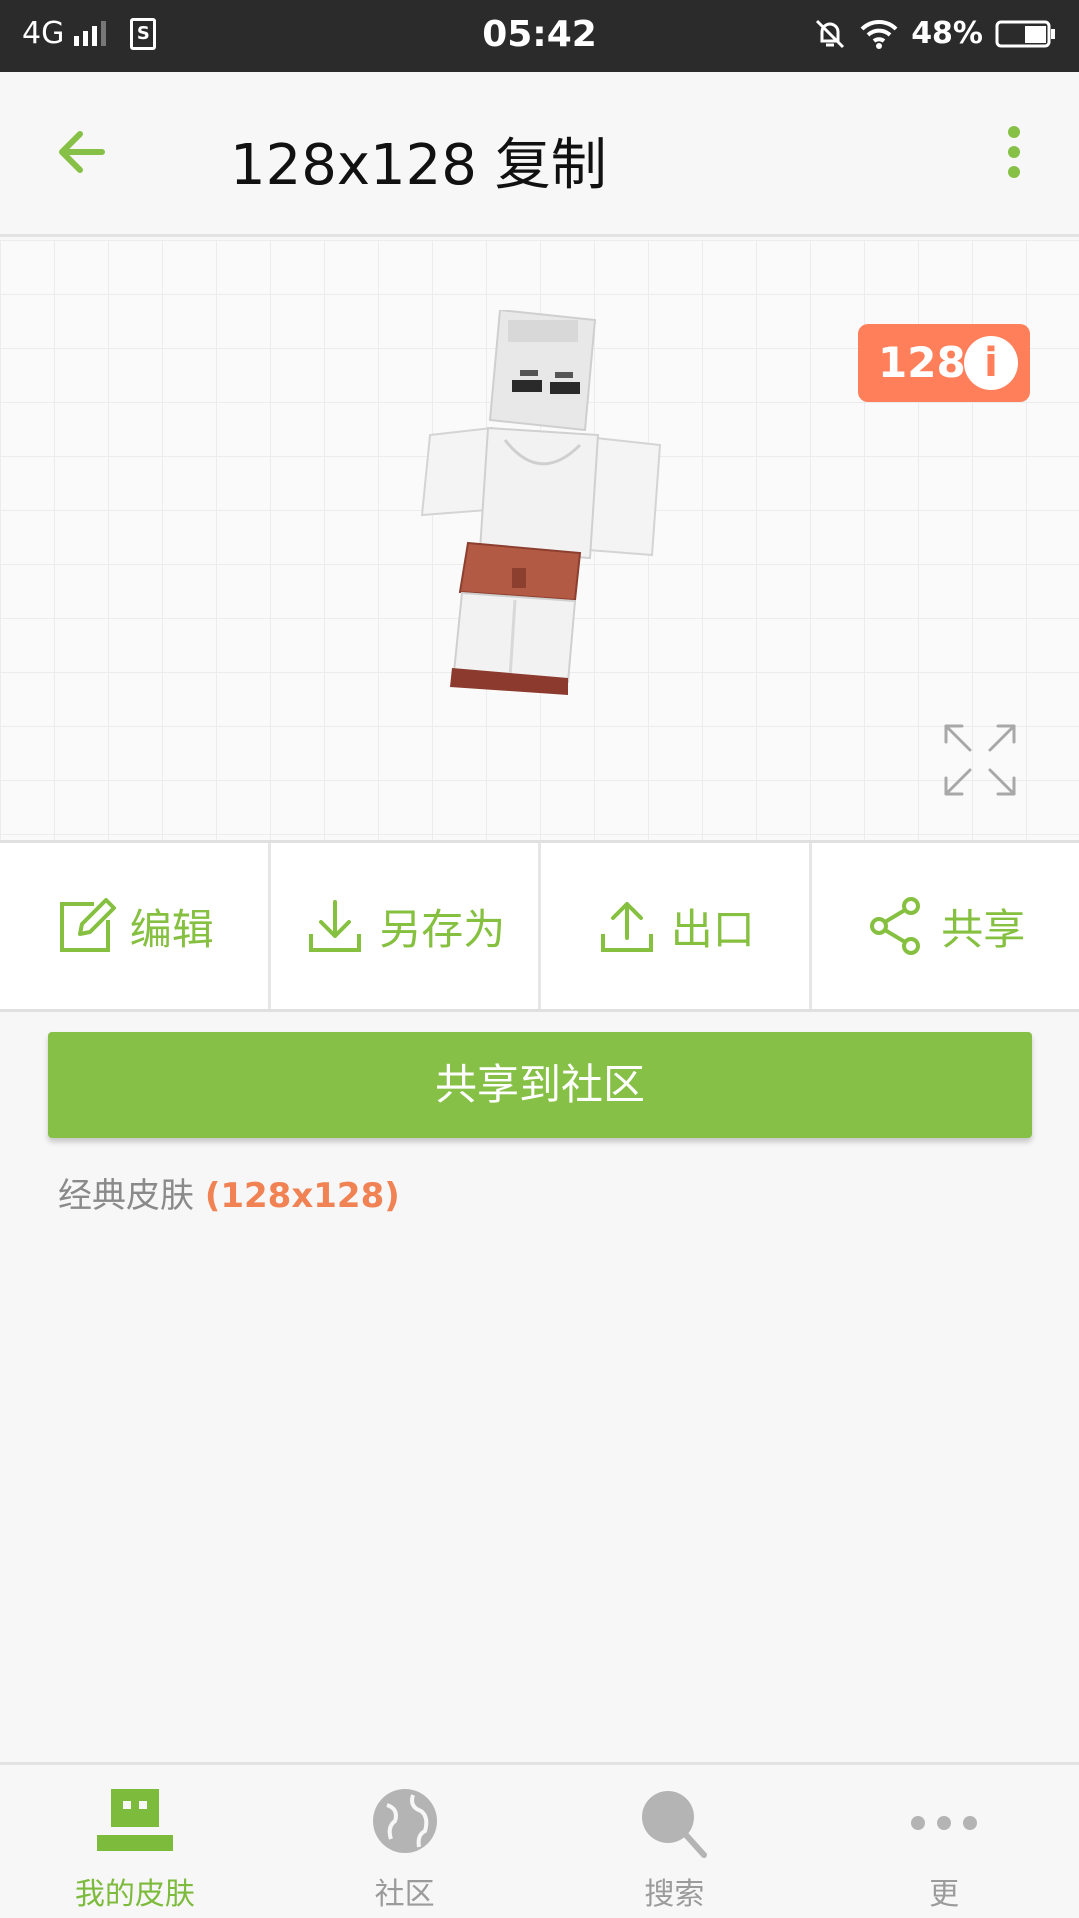 Image resolution: width=1079 pixels, height=1918 pixels. Describe the element at coordinates (126, 1196) in the screenshot. I see `skin-type-label: 经典皮肤` at that location.